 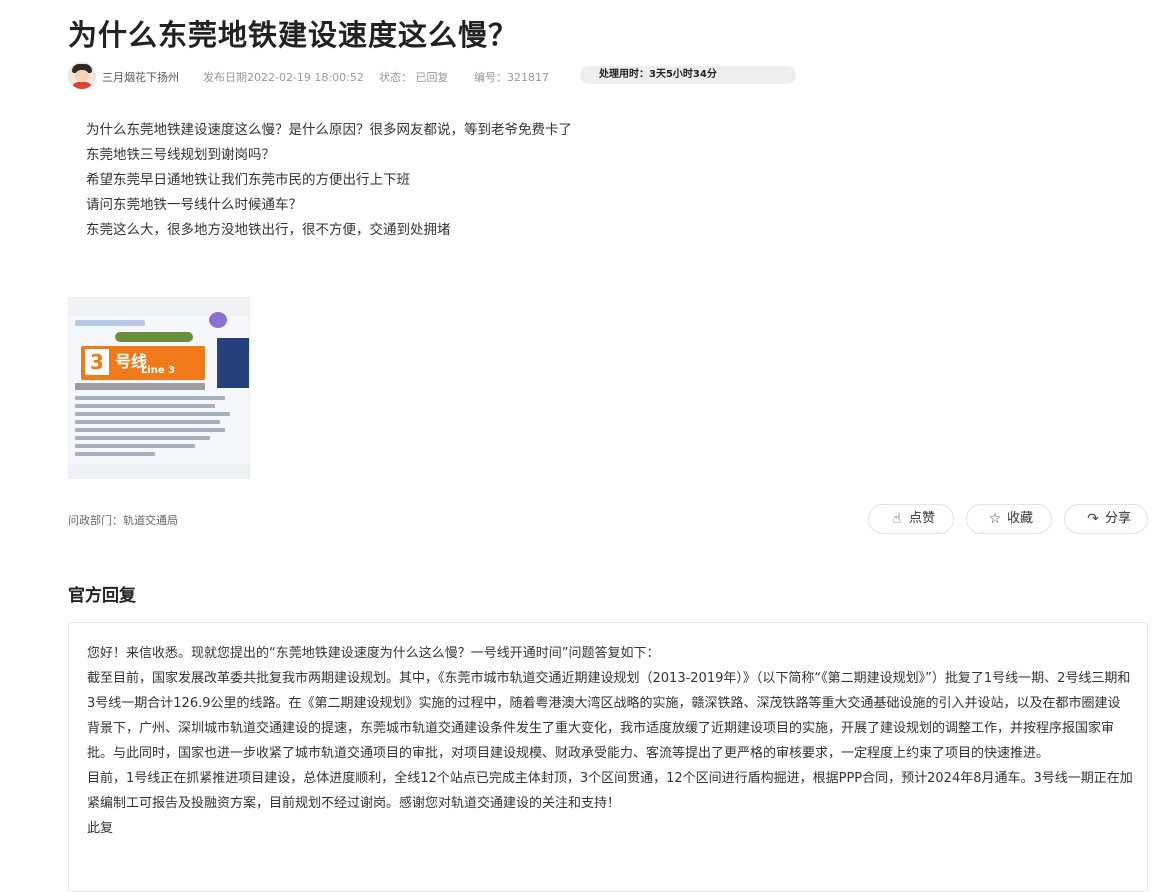 I want to click on line-label-en: Line 3, so click(x=158, y=370).